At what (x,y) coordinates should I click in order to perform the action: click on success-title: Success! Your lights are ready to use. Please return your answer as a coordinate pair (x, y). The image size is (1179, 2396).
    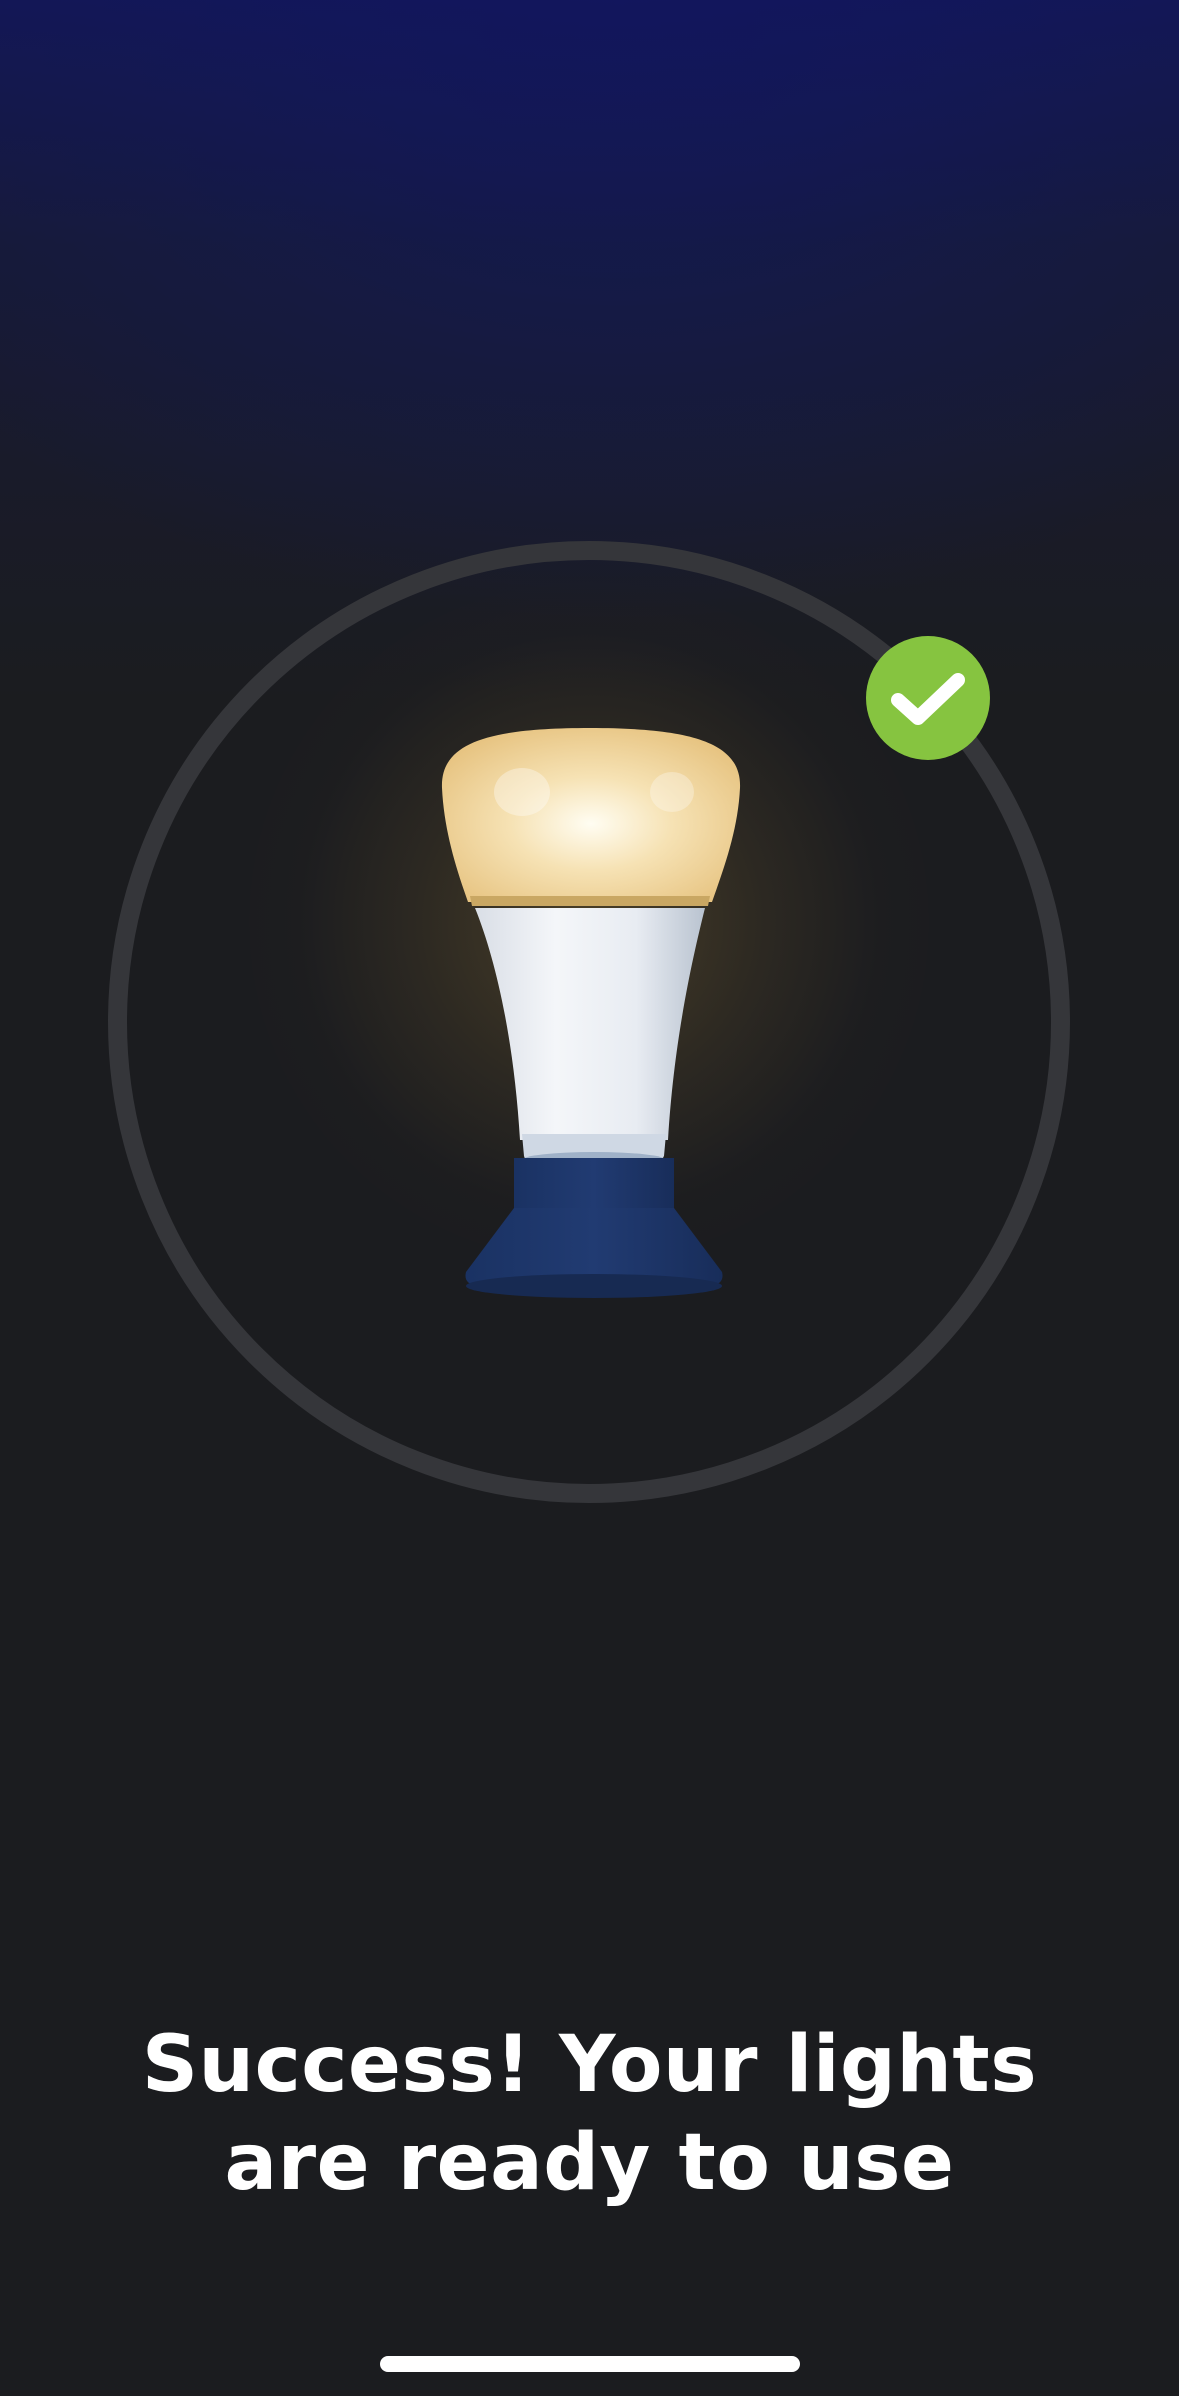
    Looking at the image, I should click on (589, 2114).